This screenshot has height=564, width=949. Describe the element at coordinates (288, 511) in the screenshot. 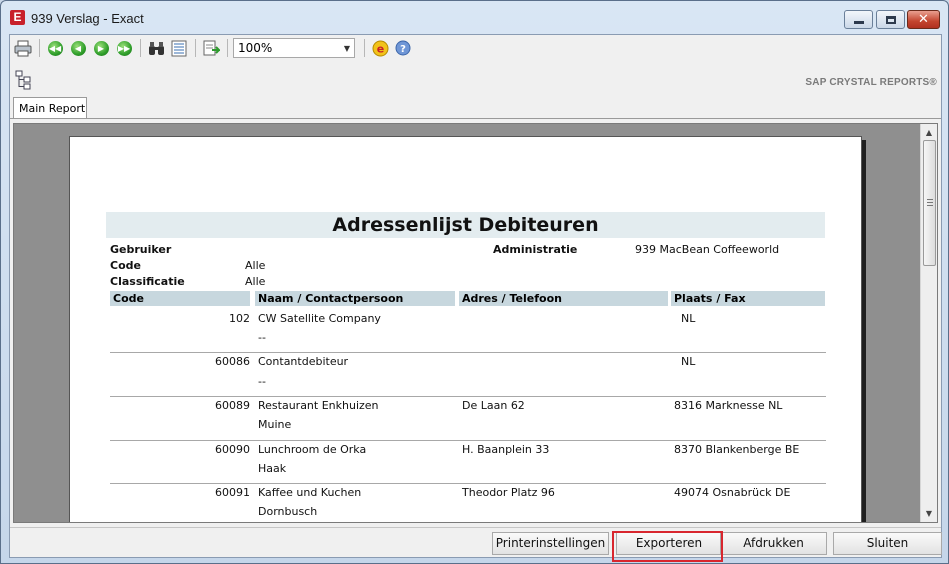

I see `row-contact: Dornbusch` at that location.